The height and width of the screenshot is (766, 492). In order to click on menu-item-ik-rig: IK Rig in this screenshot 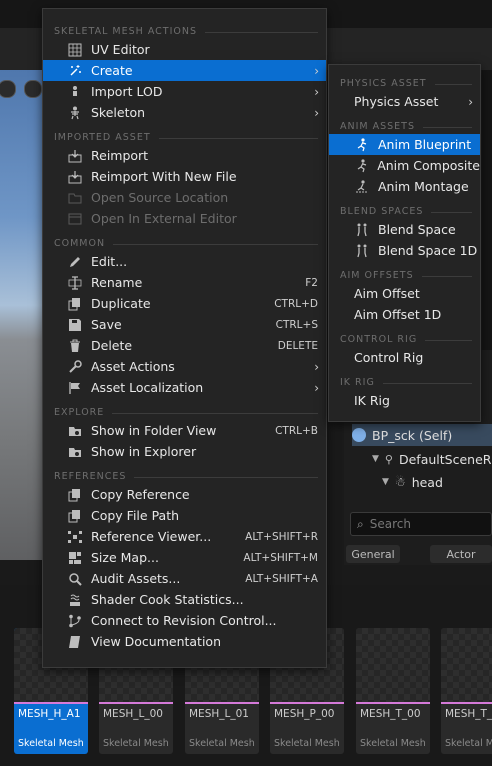, I will do `click(404, 400)`.